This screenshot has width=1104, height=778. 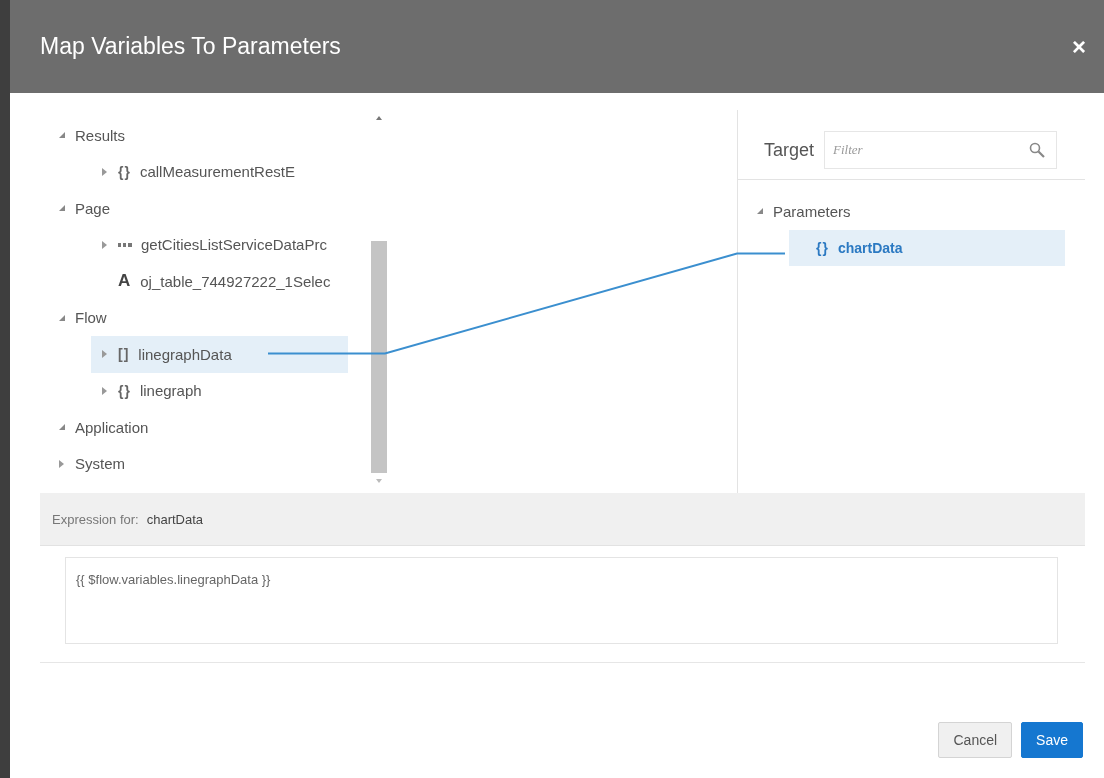 What do you see at coordinates (230, 390) in the screenshot?
I see `tree-item: {} linegraph` at bounding box center [230, 390].